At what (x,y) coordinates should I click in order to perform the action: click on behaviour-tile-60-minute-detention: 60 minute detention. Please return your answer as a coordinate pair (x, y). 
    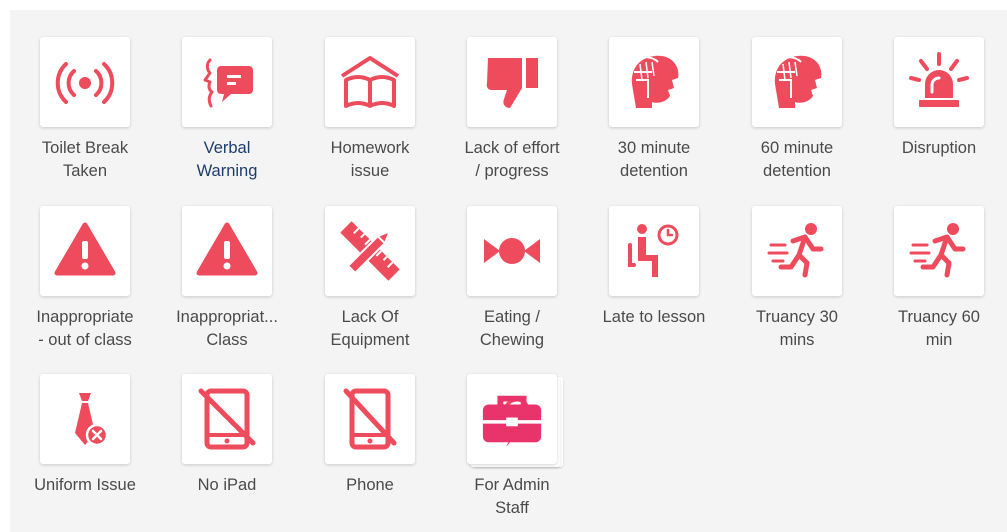
    Looking at the image, I should click on (797, 117).